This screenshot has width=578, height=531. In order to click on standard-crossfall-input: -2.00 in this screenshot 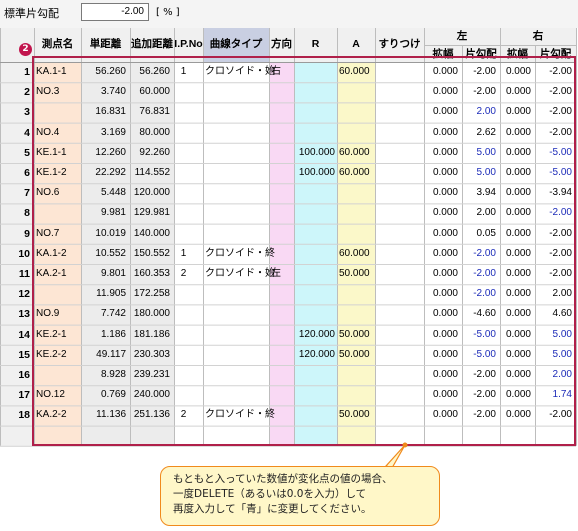, I will do `click(115, 12)`.